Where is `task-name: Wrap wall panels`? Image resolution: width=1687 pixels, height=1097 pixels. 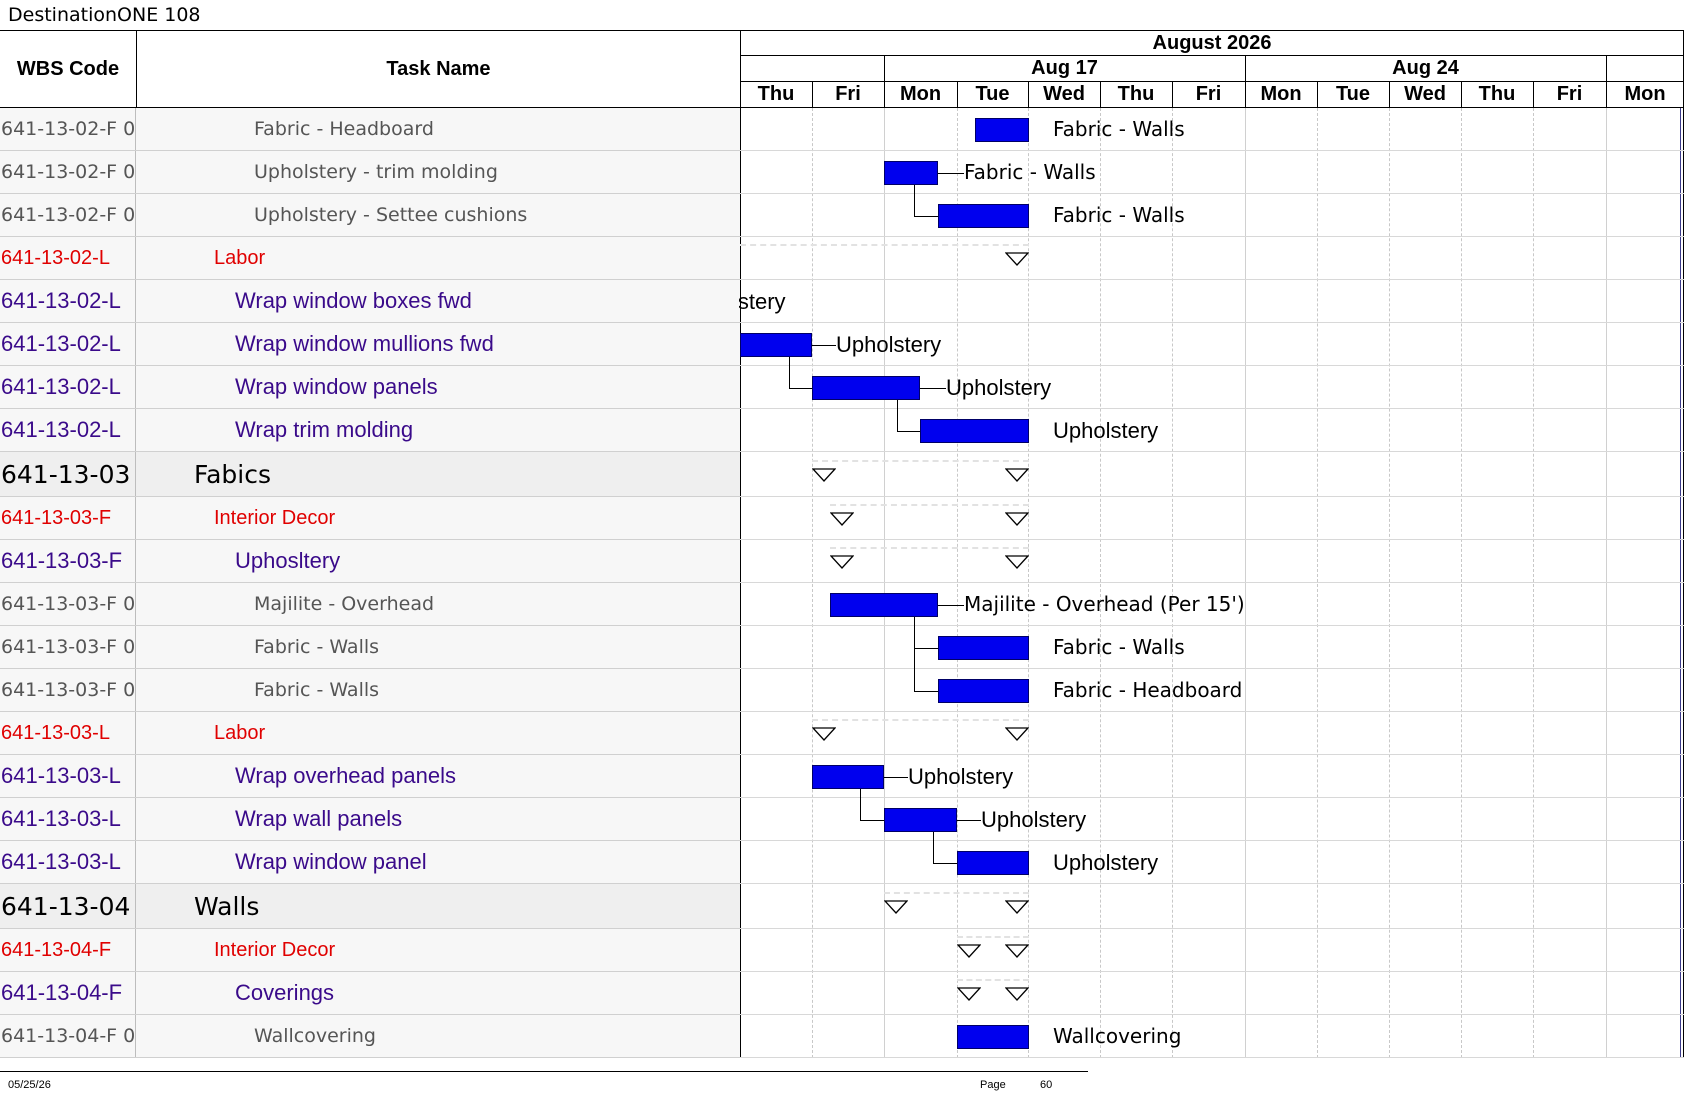 task-name: Wrap wall panels is located at coordinates (319, 818).